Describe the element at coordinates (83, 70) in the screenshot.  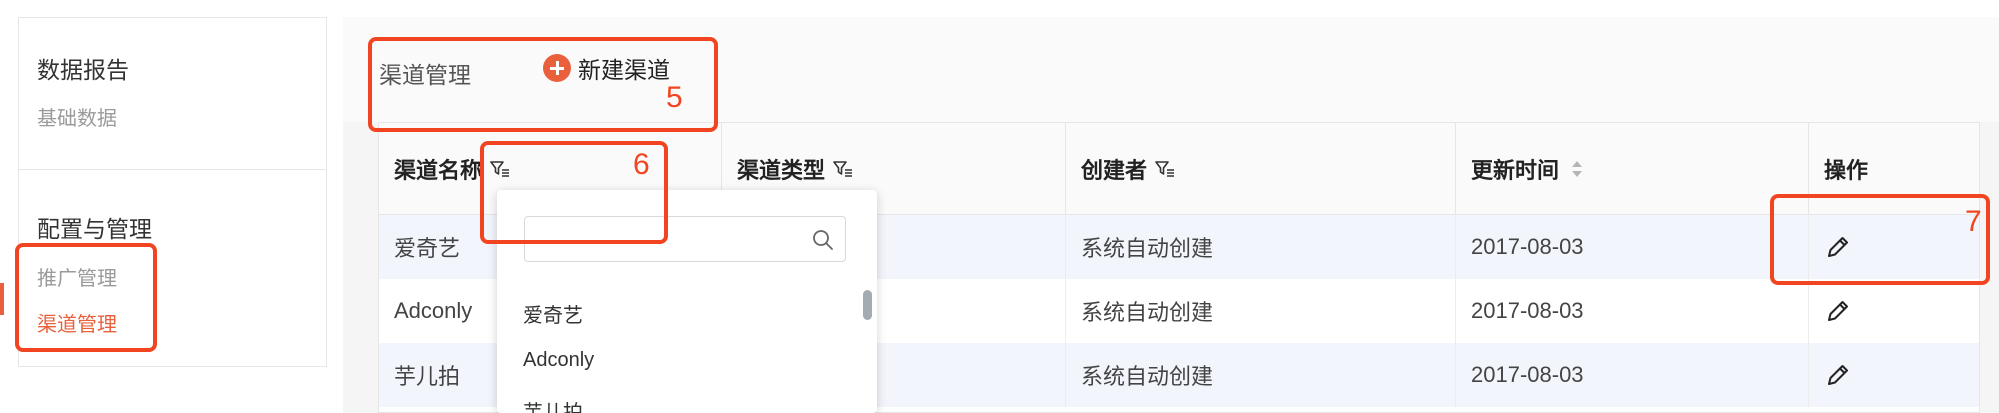
I see `sidebar-heading-reports: 数据报告` at that location.